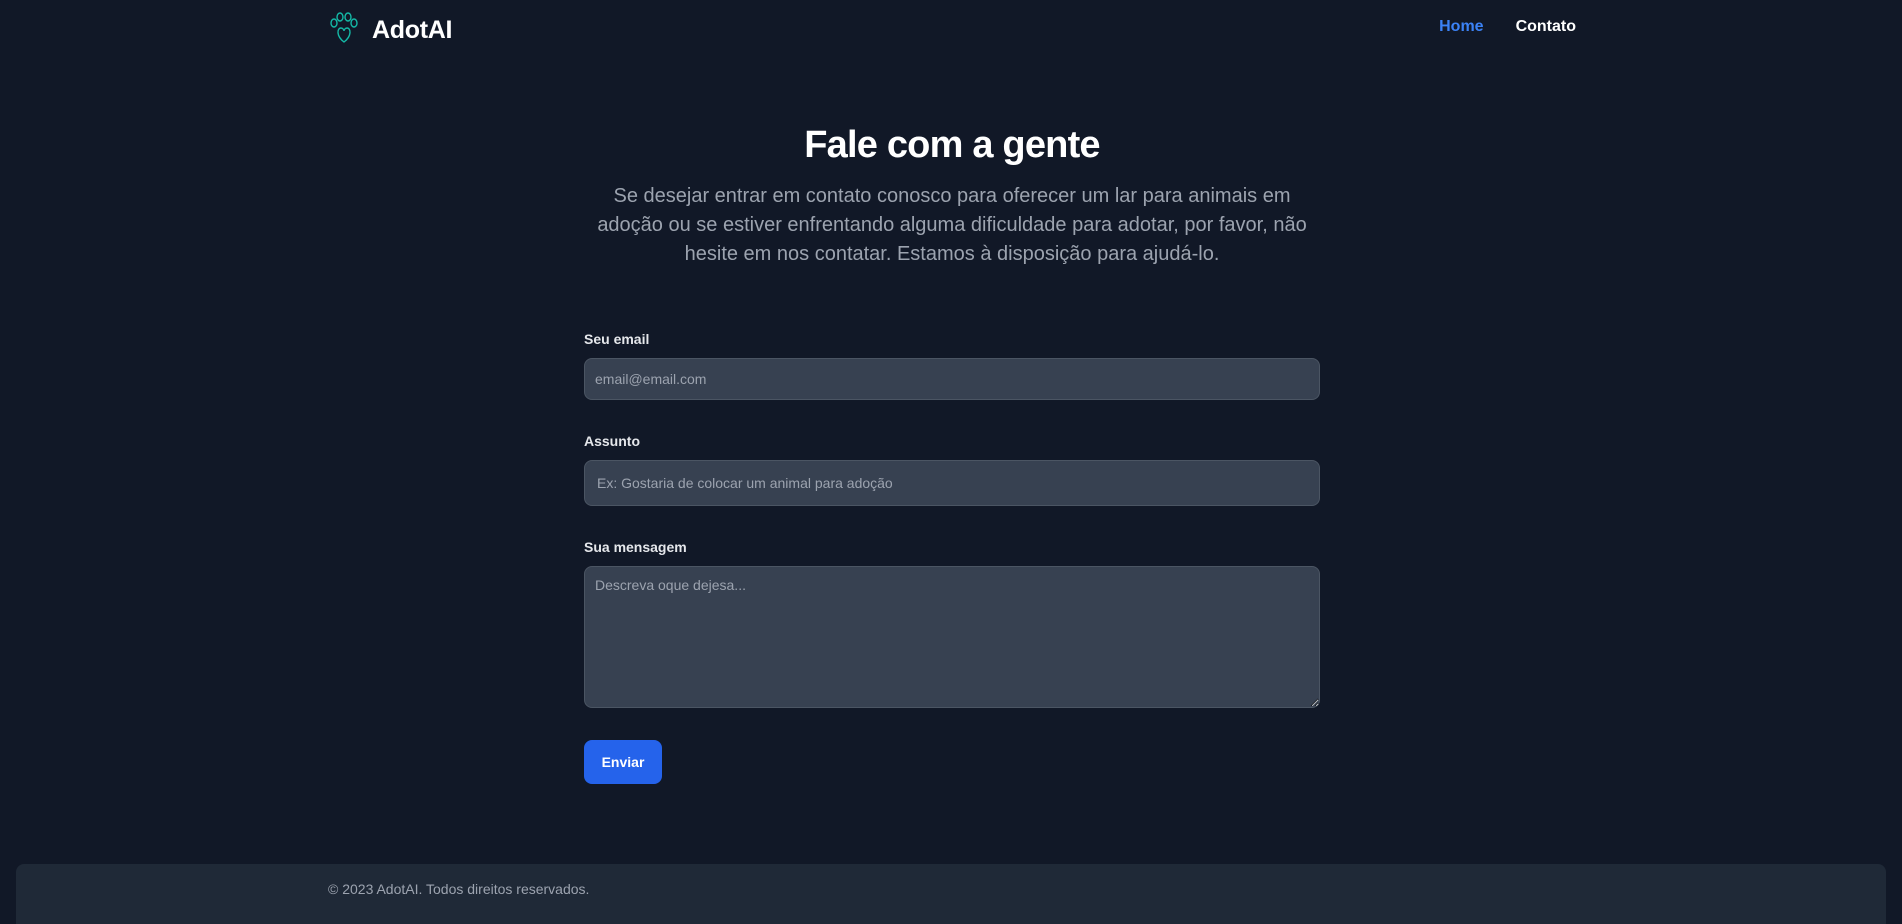 The image size is (1902, 924). What do you see at coordinates (952, 637) in the screenshot?
I see `message-textarea` at bounding box center [952, 637].